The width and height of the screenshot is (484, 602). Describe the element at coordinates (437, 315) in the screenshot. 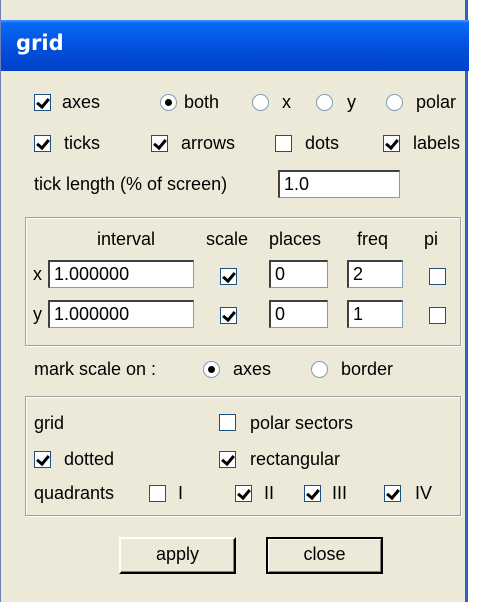

I see `y-pi-checkbox` at that location.